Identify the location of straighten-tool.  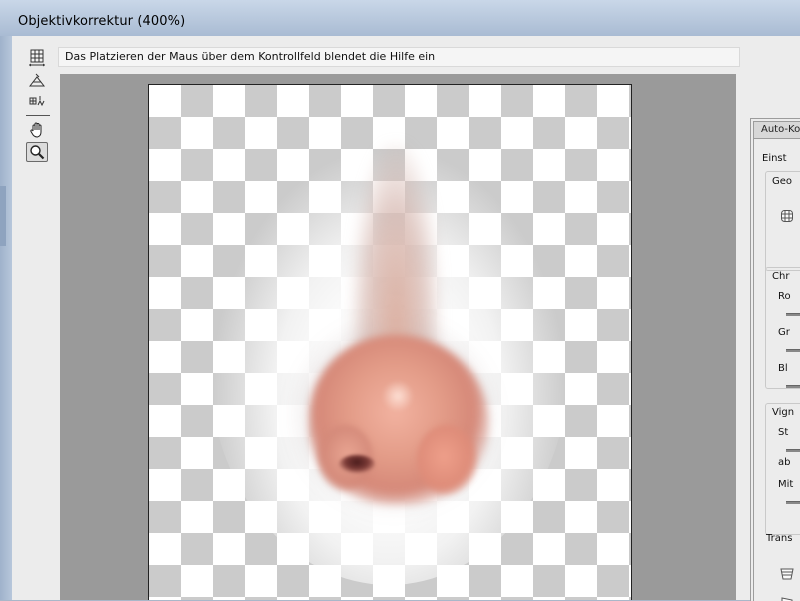
(37, 80).